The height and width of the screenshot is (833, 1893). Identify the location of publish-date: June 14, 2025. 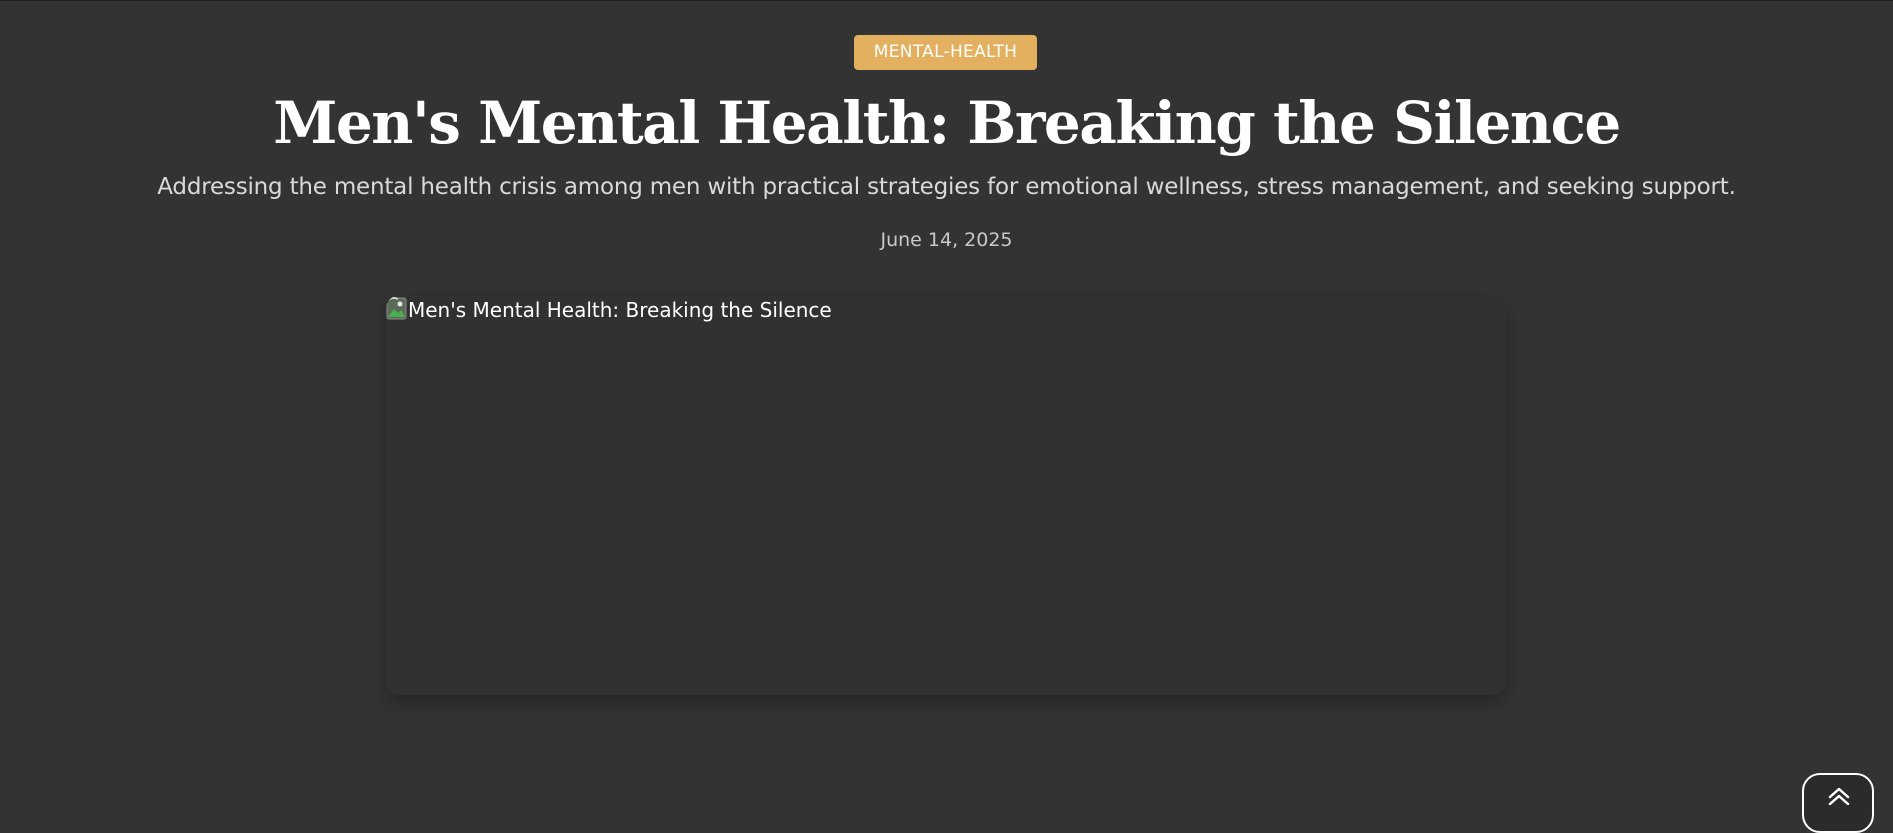
(946, 240).